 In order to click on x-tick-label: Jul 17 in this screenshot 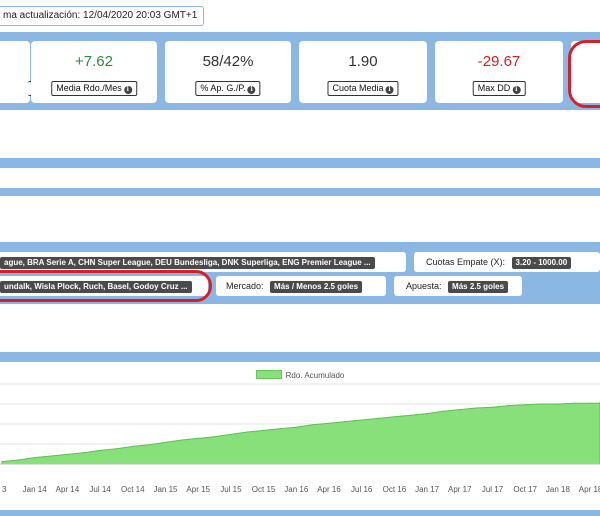, I will do `click(493, 489)`.